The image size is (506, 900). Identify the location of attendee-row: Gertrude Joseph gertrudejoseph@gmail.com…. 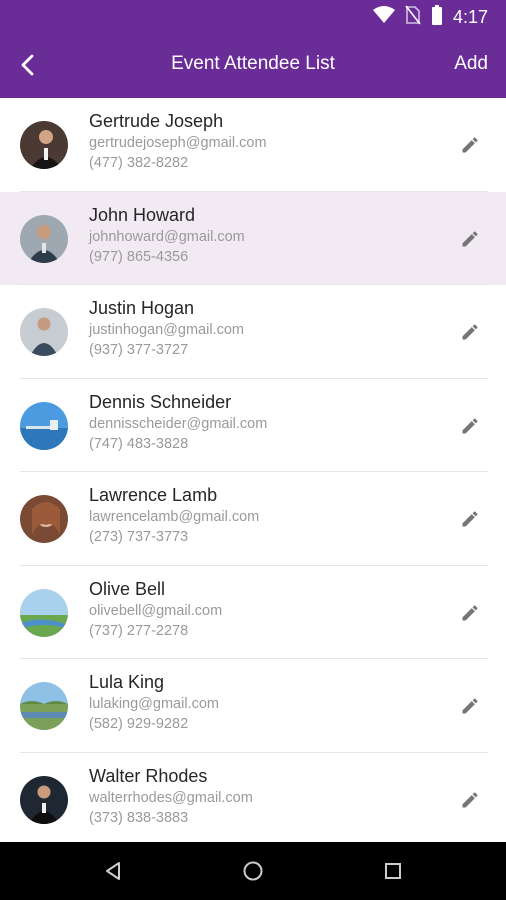
(253, 145).